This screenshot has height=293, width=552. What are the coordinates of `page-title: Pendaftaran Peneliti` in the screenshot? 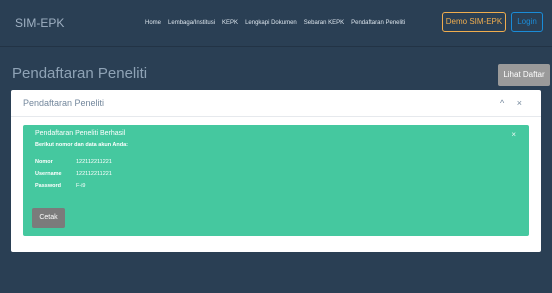 It's located at (80, 73).